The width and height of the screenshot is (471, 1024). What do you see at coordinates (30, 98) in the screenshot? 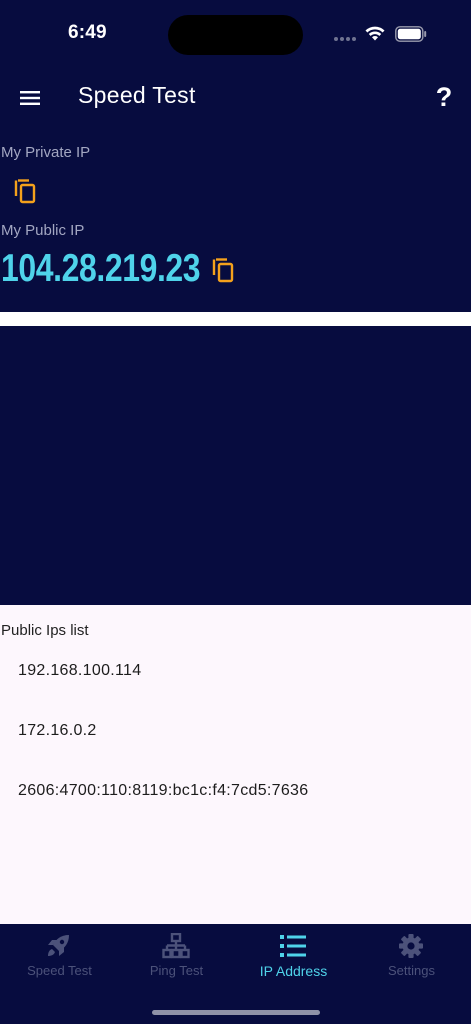
I see `menu-icon` at bounding box center [30, 98].